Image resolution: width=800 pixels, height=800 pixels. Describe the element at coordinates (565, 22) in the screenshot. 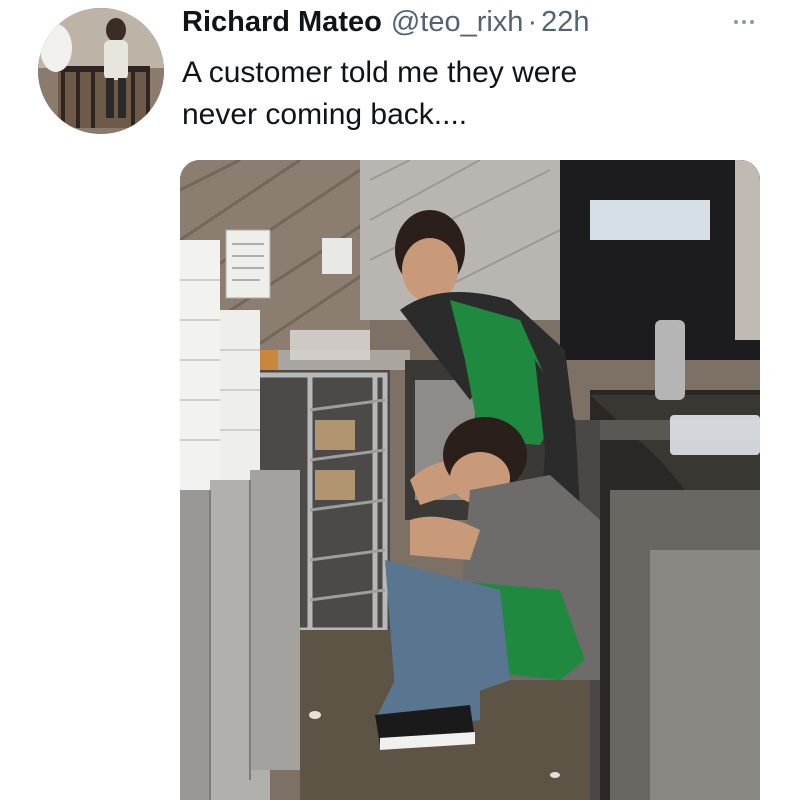

I see `timestamp: 22h` at that location.